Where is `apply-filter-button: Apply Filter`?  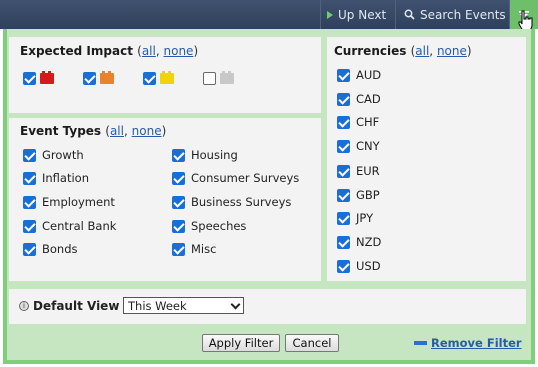
apply-filter-button: Apply Filter is located at coordinates (241, 343).